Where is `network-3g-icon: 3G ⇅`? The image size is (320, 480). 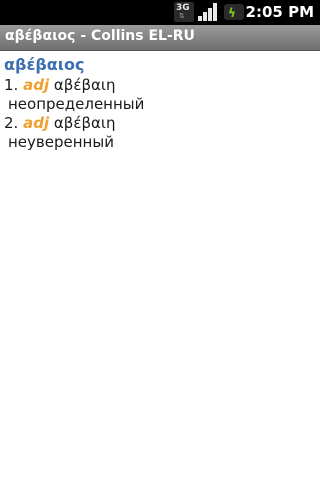 network-3g-icon: 3G ⇅ is located at coordinates (184, 12).